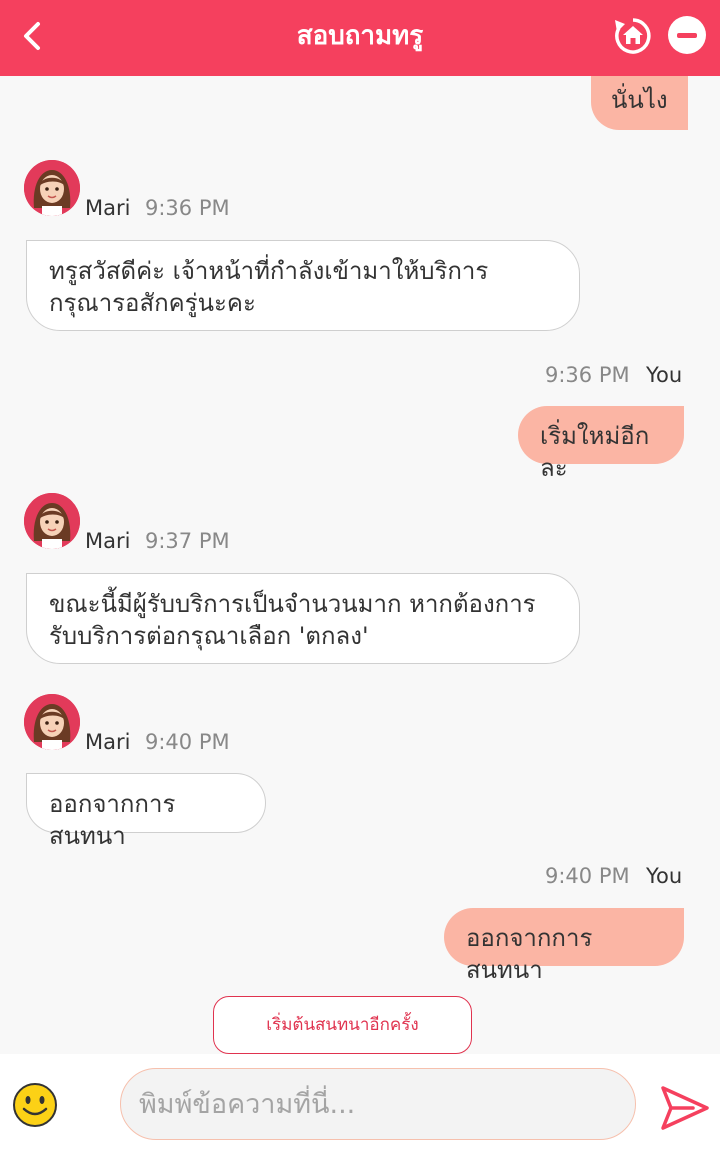 Image resolution: width=720 pixels, height=1153 pixels. I want to click on home-button, so click(633, 36).